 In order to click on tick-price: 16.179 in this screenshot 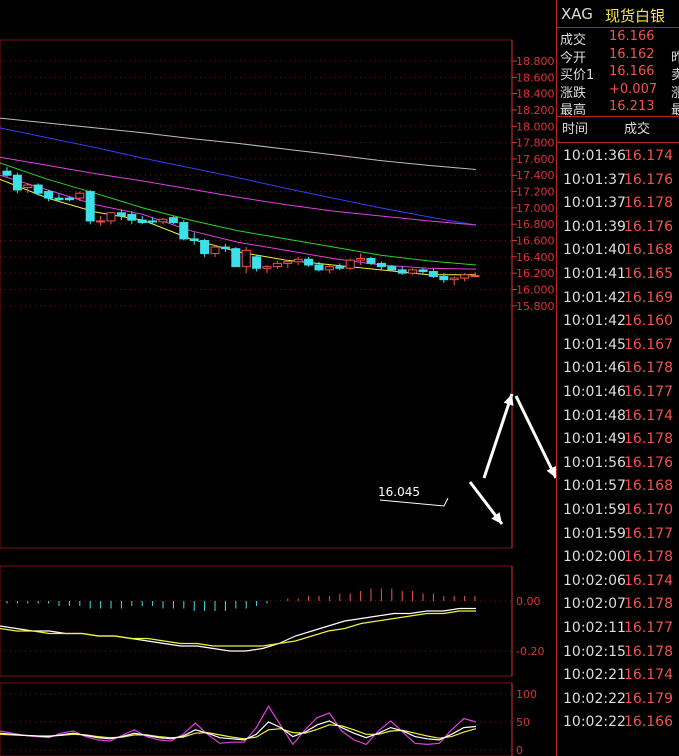, I will do `click(648, 698)`.